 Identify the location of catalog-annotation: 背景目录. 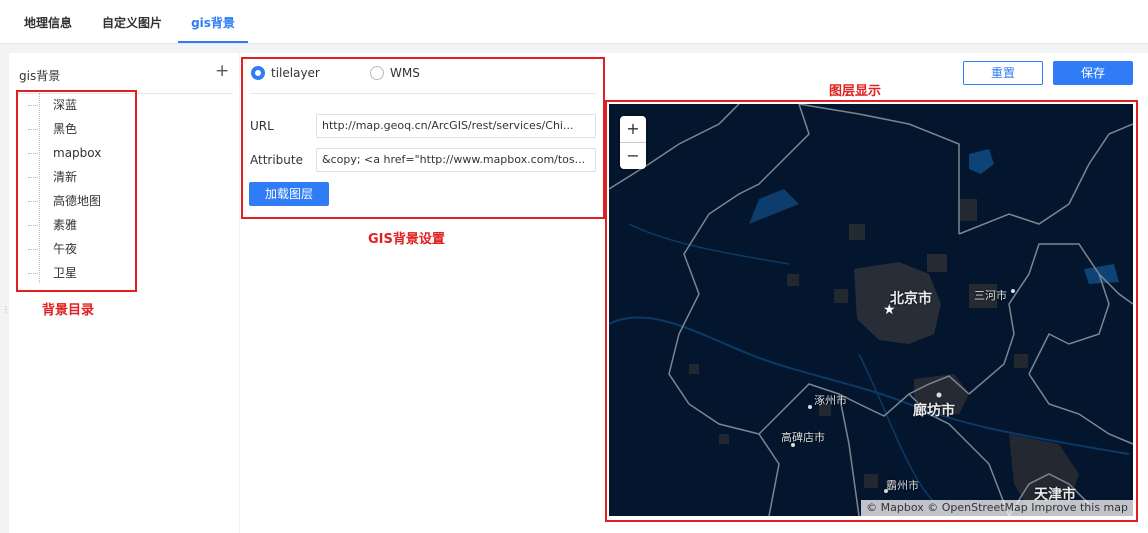
(68, 310).